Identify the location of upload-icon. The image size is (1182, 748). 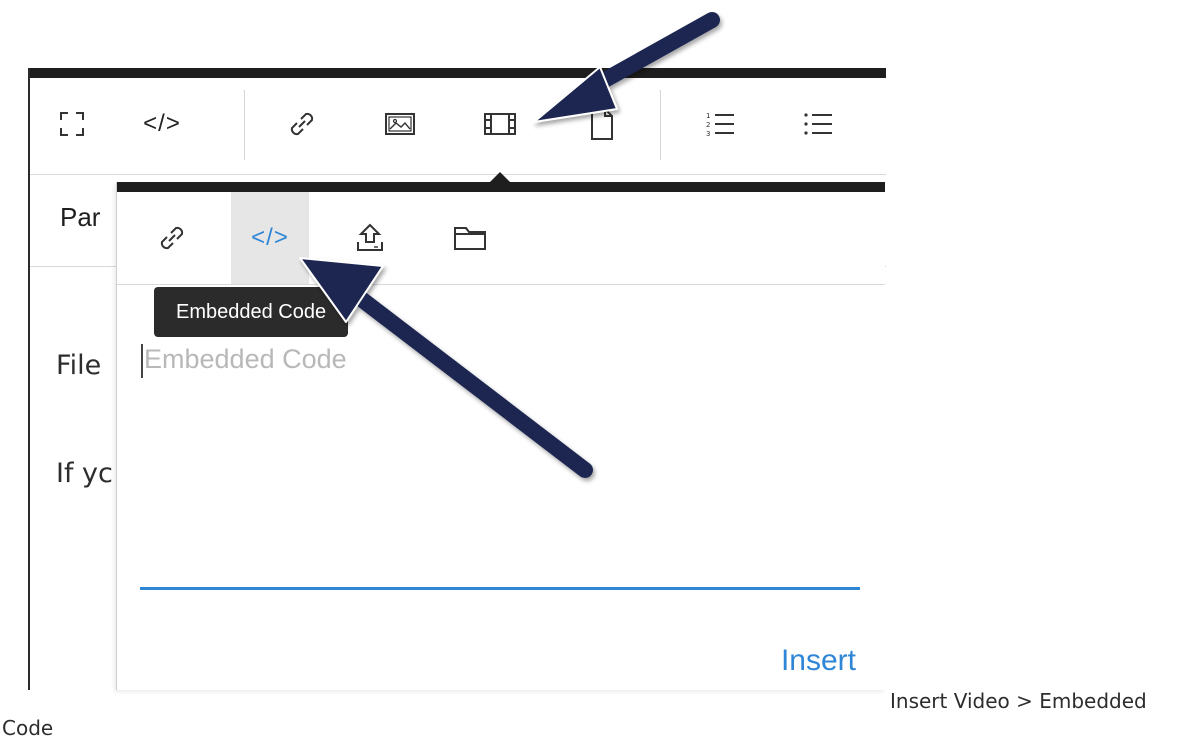
(370, 237).